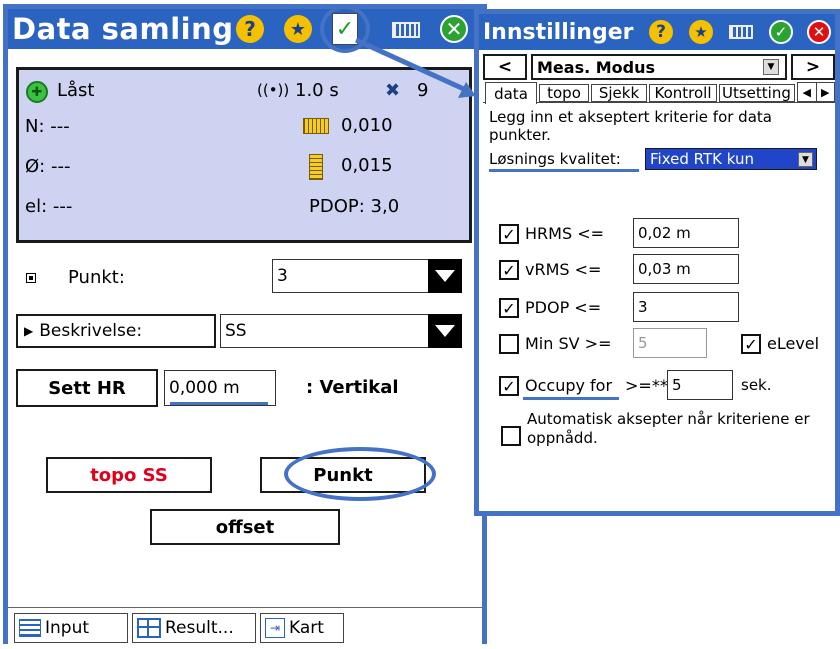 The width and height of the screenshot is (840, 649). Describe the element at coordinates (571, 398) in the screenshot. I see `occupy-underline` at that location.